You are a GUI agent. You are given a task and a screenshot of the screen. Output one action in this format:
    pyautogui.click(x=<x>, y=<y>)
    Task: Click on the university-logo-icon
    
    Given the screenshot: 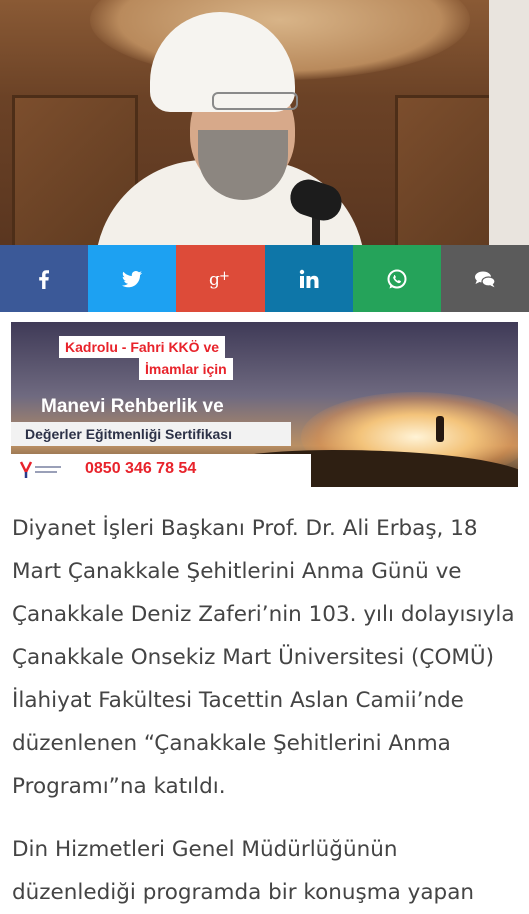 What is the action you would take?
    pyautogui.click(x=40, y=469)
    